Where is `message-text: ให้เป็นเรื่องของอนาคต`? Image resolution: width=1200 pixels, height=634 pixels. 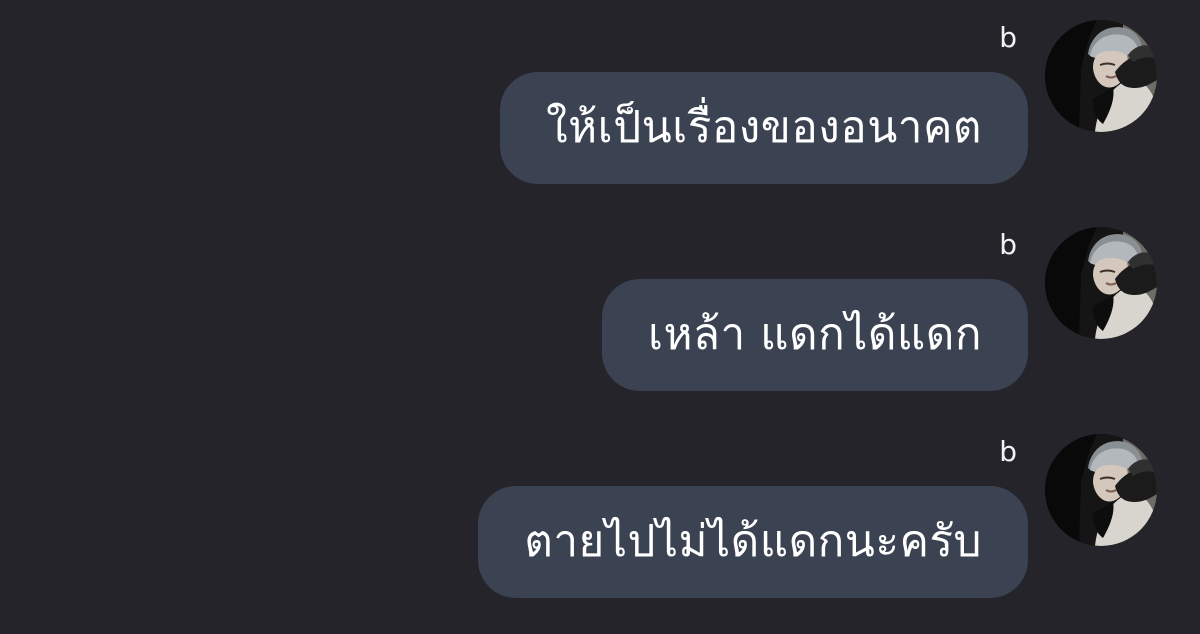
message-text: ให้เป็นเรื่องของอนาคต is located at coordinates (764, 127).